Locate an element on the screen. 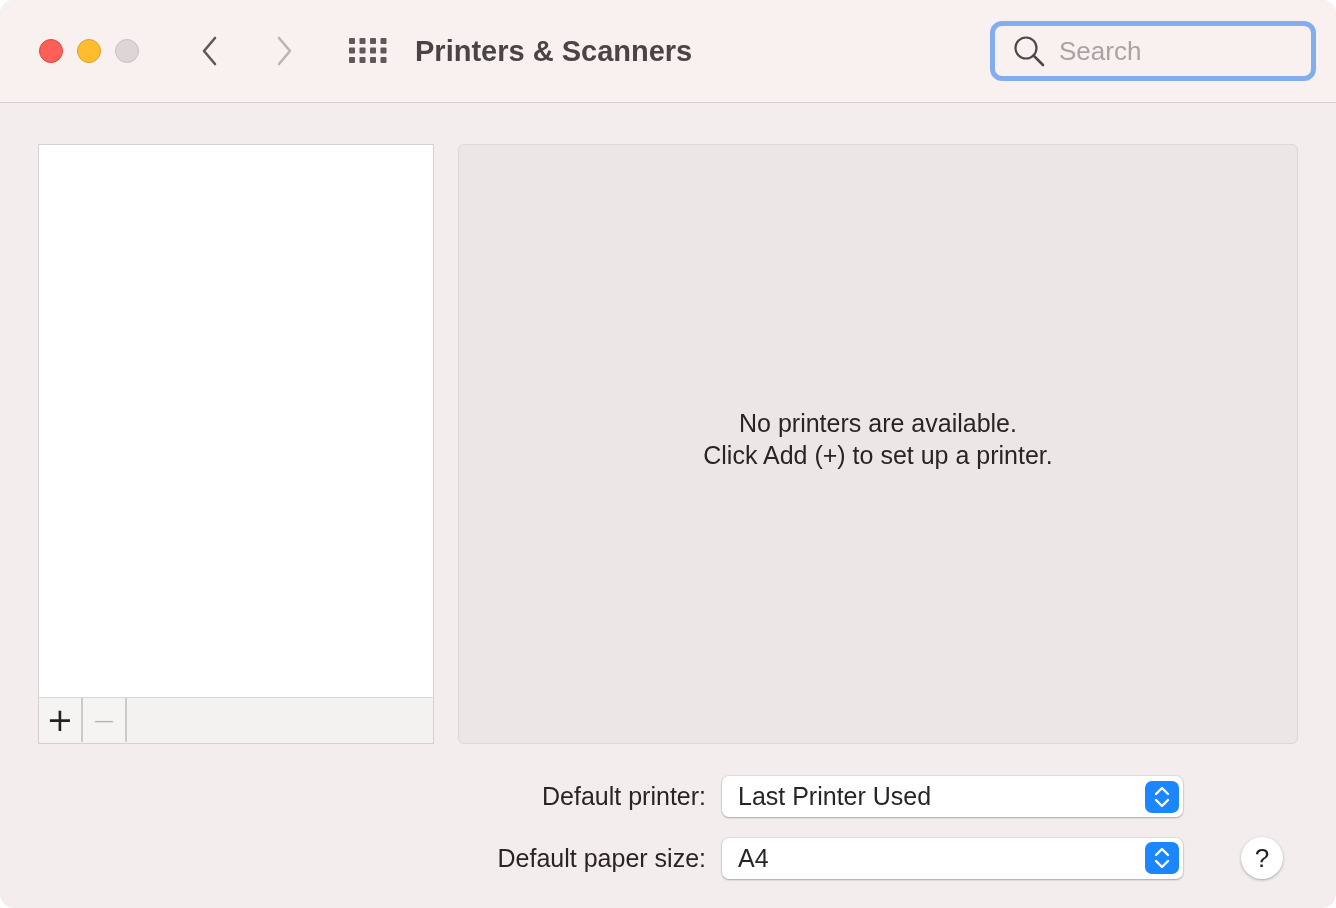 Image resolution: width=1336 pixels, height=908 pixels. empty-message: Click Add (+) to set up a printer. is located at coordinates (878, 455).